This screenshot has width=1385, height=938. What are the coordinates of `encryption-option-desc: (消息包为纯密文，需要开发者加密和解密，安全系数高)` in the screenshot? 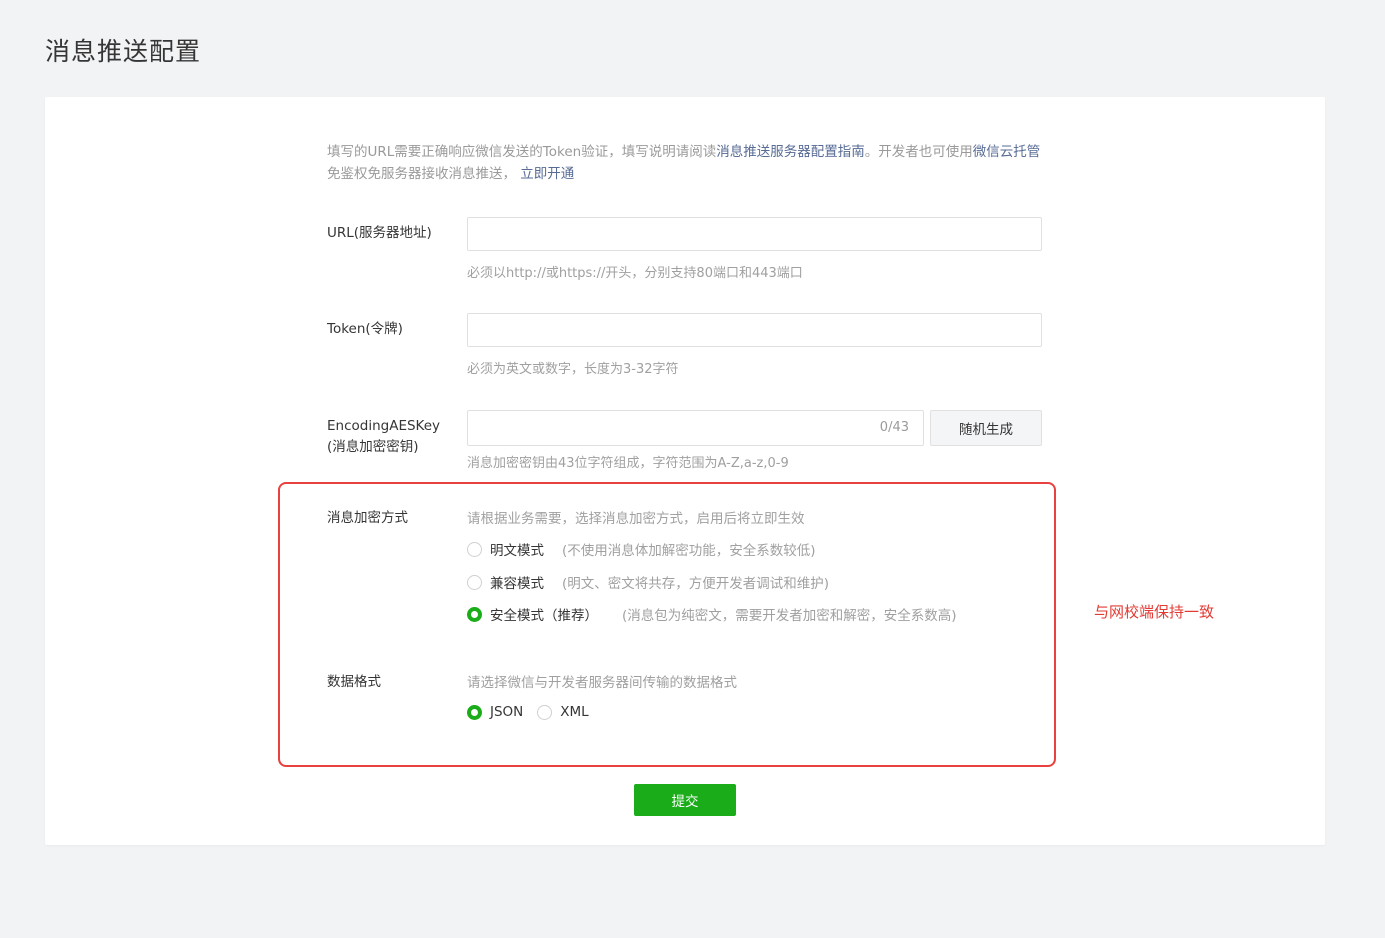 It's located at (789, 616).